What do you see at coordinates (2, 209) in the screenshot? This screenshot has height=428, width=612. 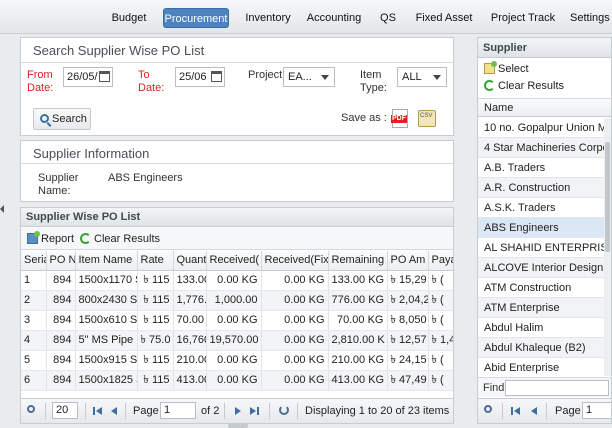 I see `collapse-left-handle` at bounding box center [2, 209].